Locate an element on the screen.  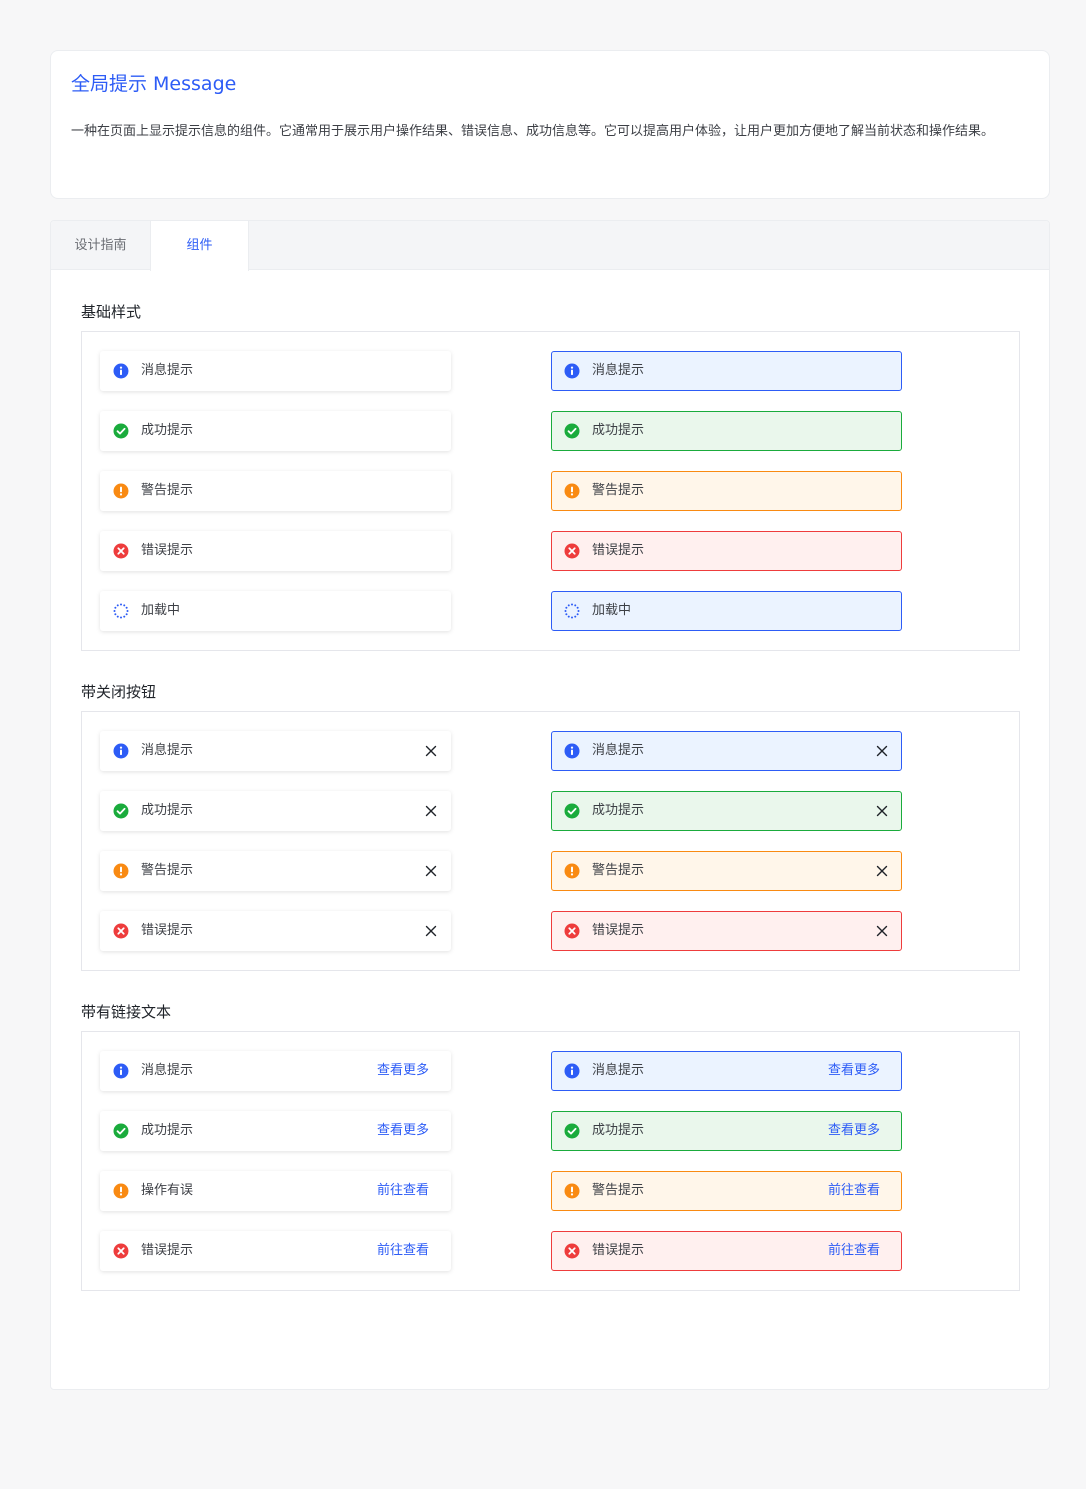
message-loading-bordered: 加载中 is located at coordinates (726, 611).